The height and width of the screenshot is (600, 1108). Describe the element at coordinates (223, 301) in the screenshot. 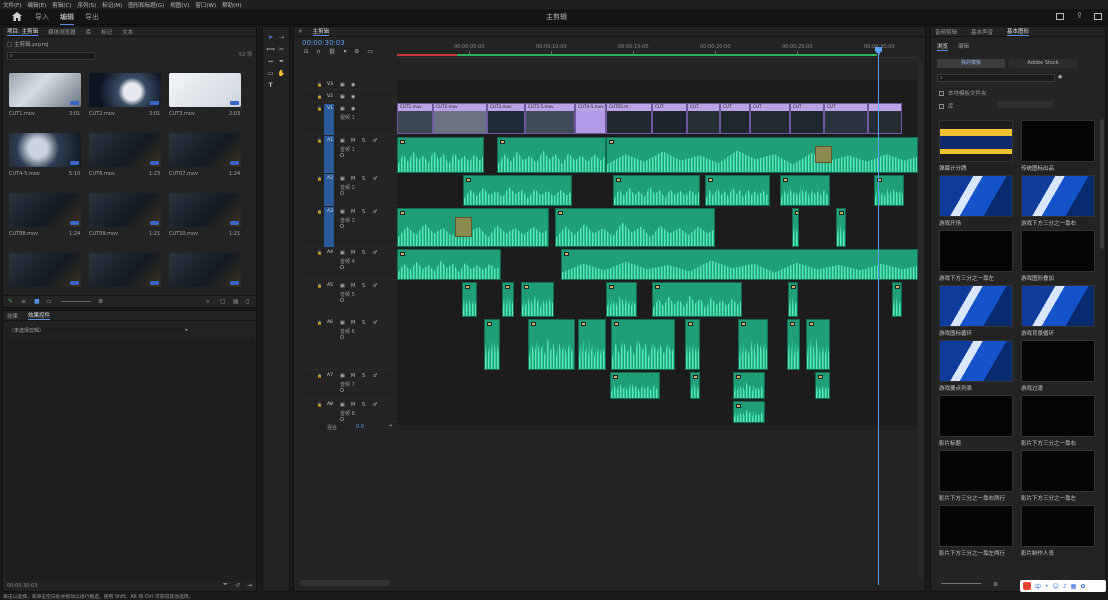

I see `new-bin-icon: ▢` at that location.